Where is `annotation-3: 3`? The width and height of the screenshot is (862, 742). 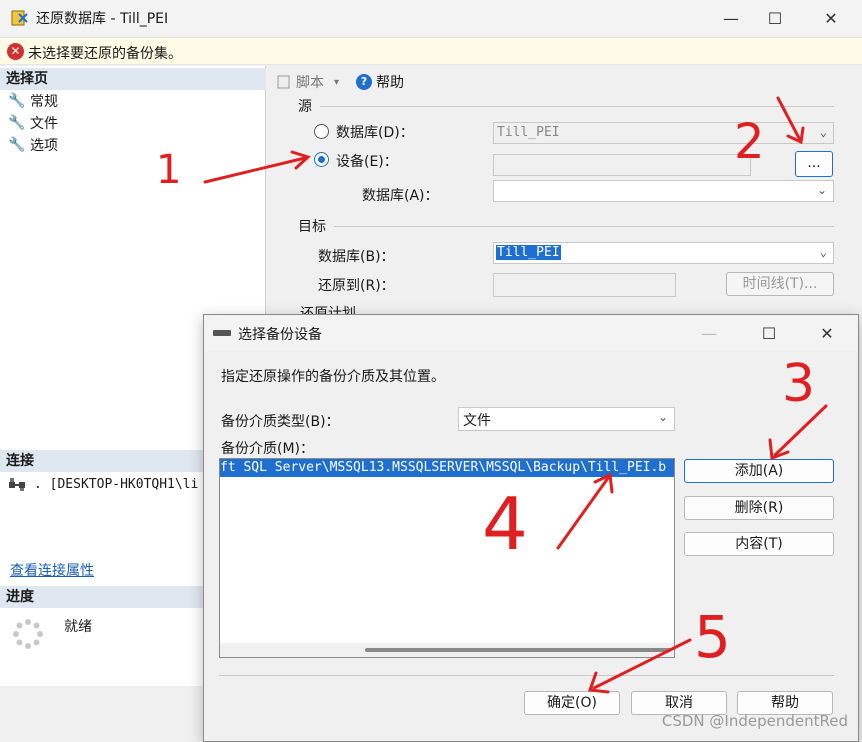
annotation-3: 3 is located at coordinates (799, 384).